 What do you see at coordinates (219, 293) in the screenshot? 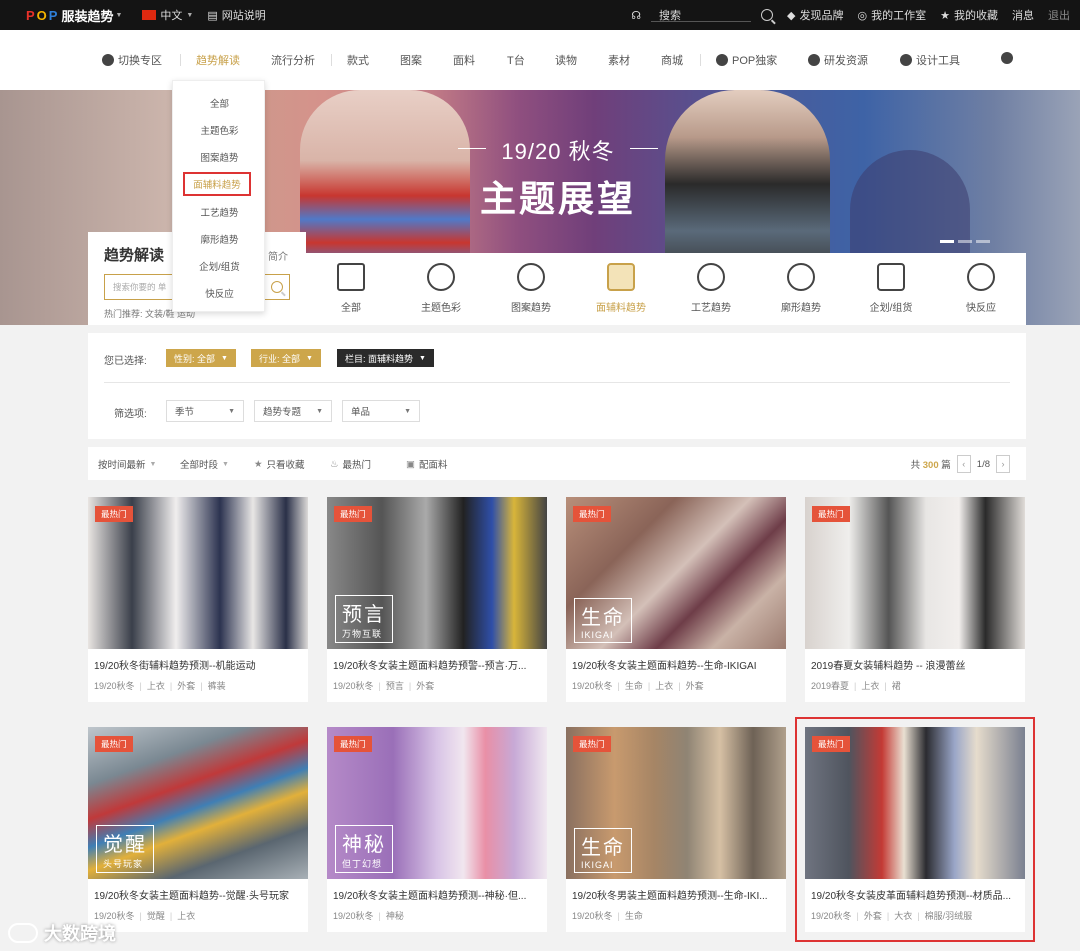
I see `dropdown-item: 快反应` at bounding box center [219, 293].